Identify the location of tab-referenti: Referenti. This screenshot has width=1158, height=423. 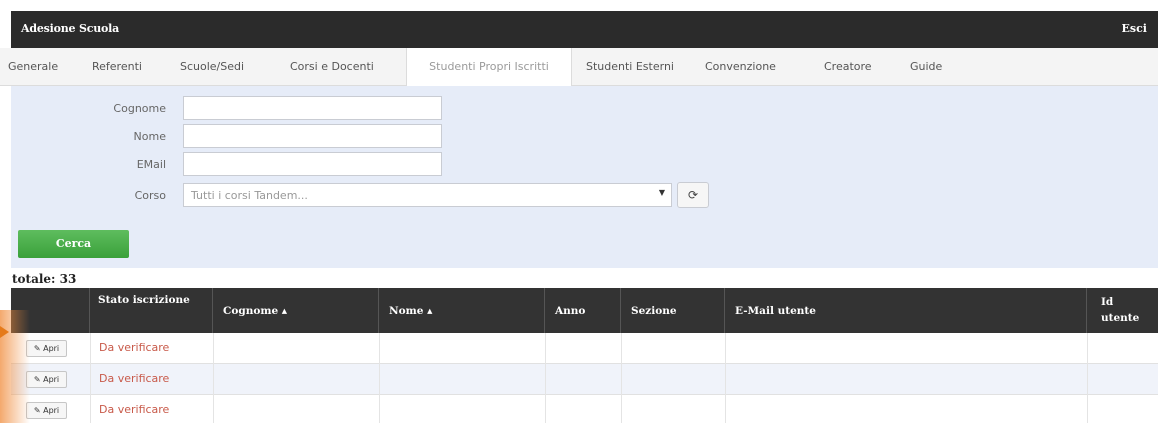
(117, 67).